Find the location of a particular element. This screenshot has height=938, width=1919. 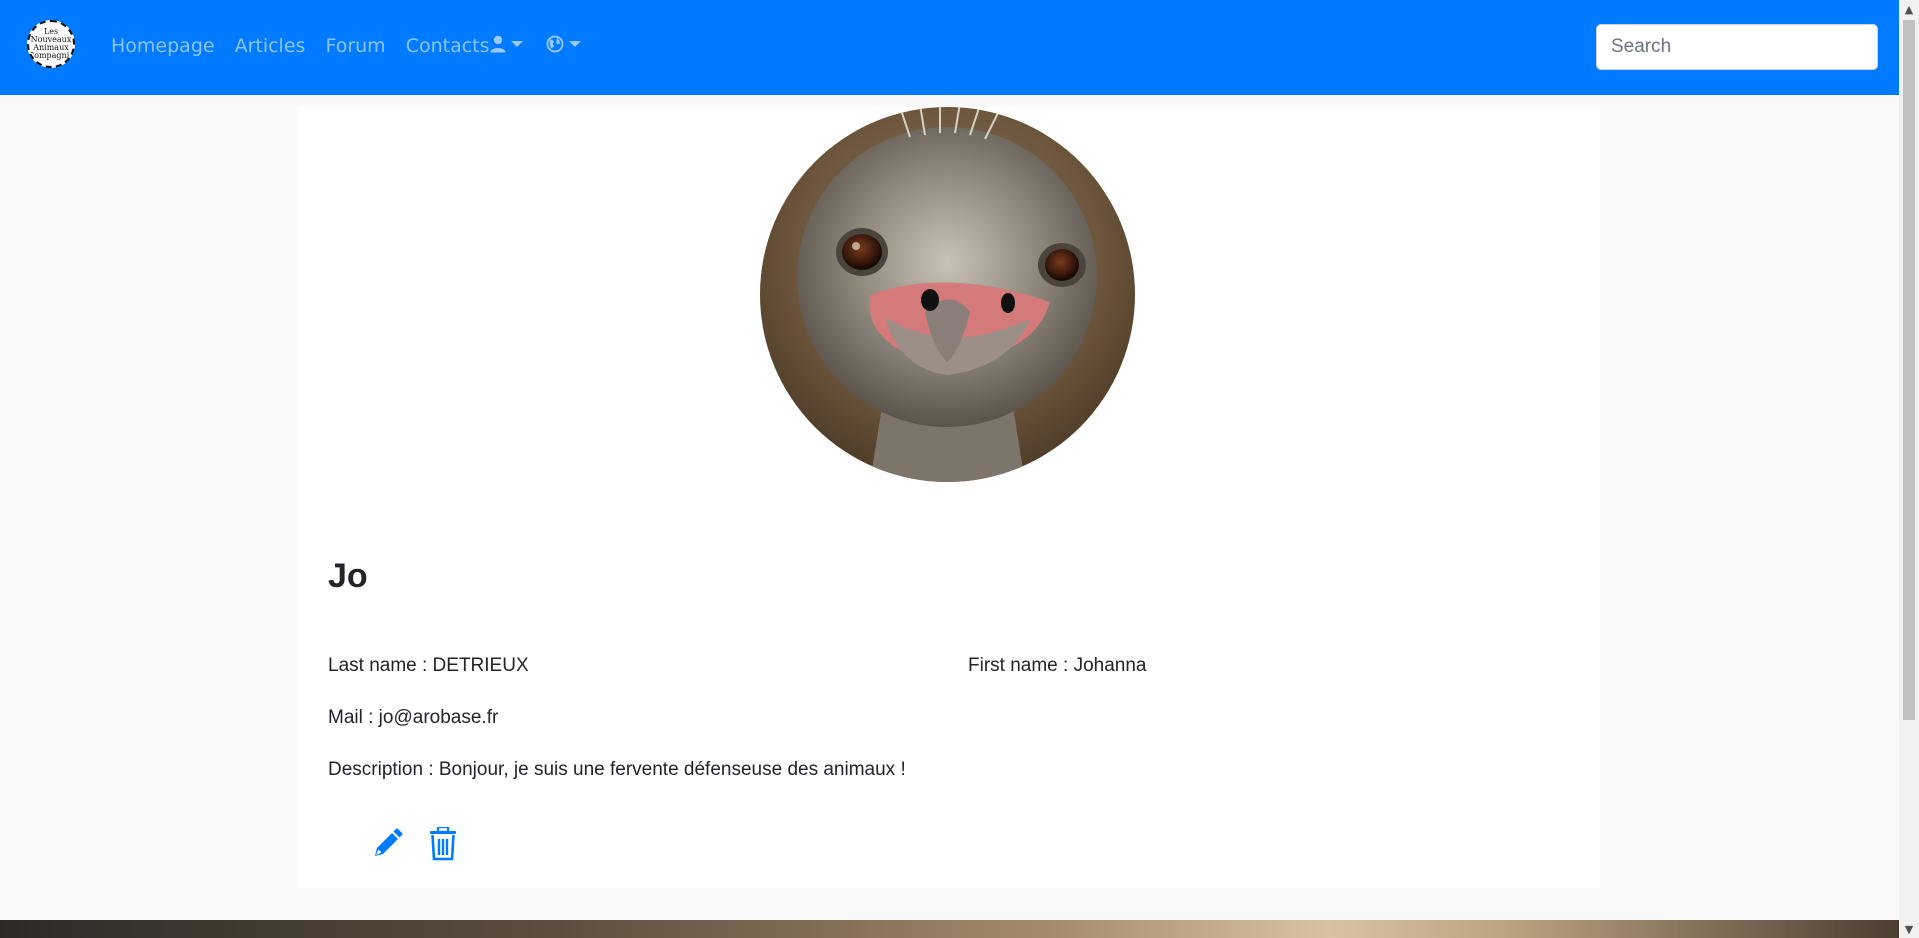

edit-profile-button is located at coordinates (387, 846).